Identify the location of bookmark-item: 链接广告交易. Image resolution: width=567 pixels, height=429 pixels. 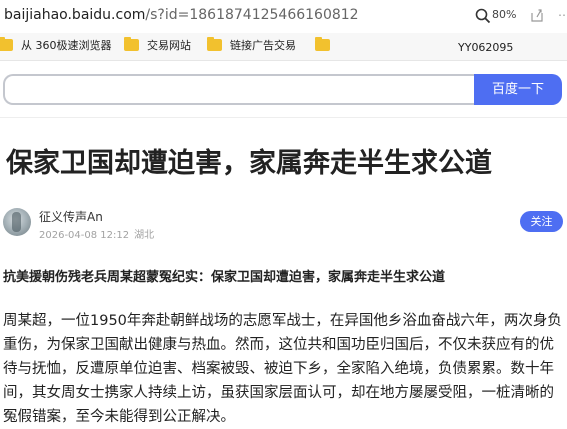
(251, 46).